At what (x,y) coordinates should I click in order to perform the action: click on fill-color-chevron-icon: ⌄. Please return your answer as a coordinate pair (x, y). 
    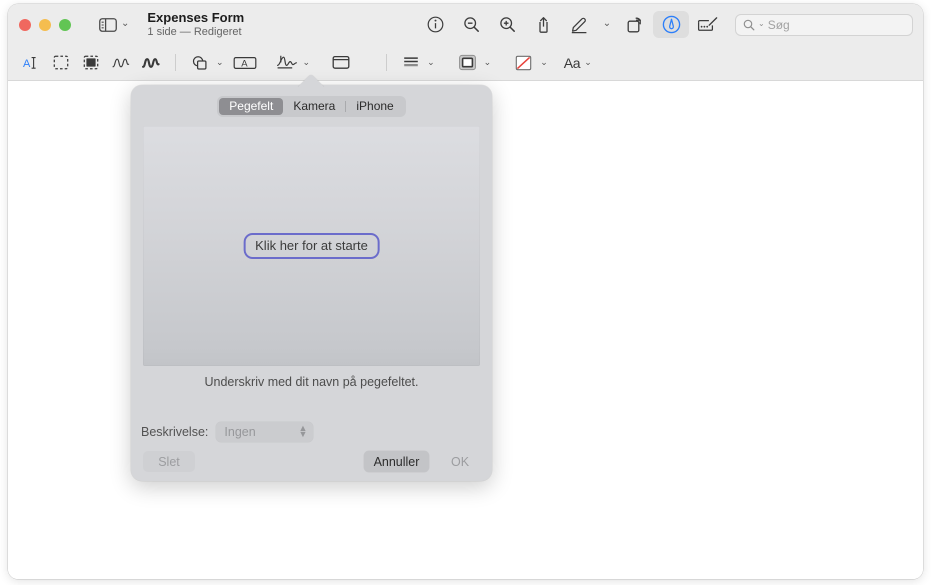
    Looking at the image, I should click on (544, 62).